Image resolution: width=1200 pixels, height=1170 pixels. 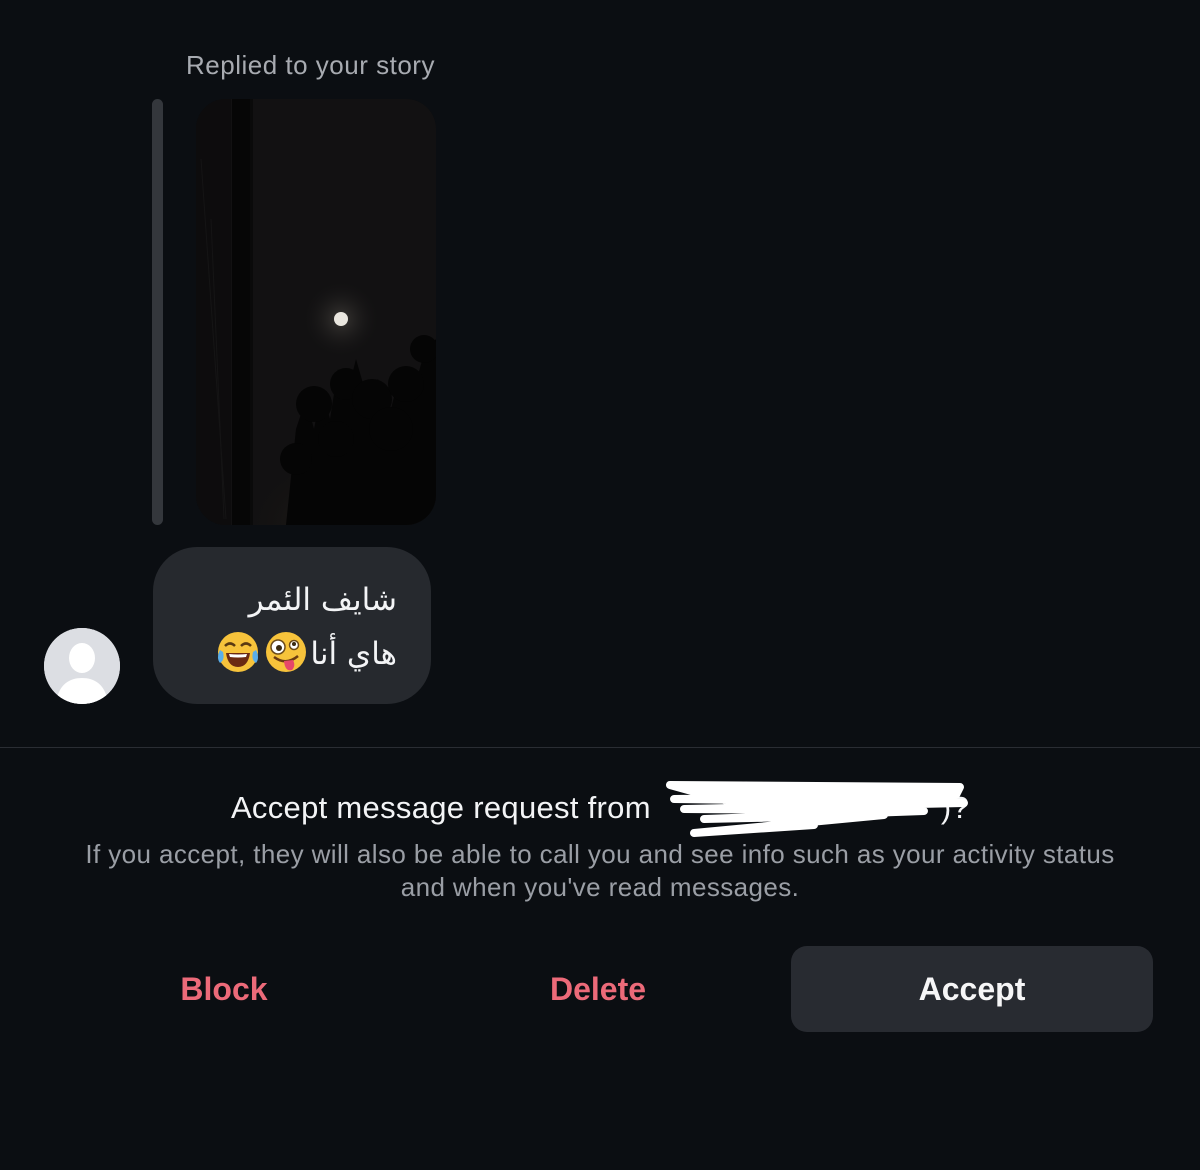 I want to click on replied-to-story-label: Replied to your story, so click(x=310, y=65).